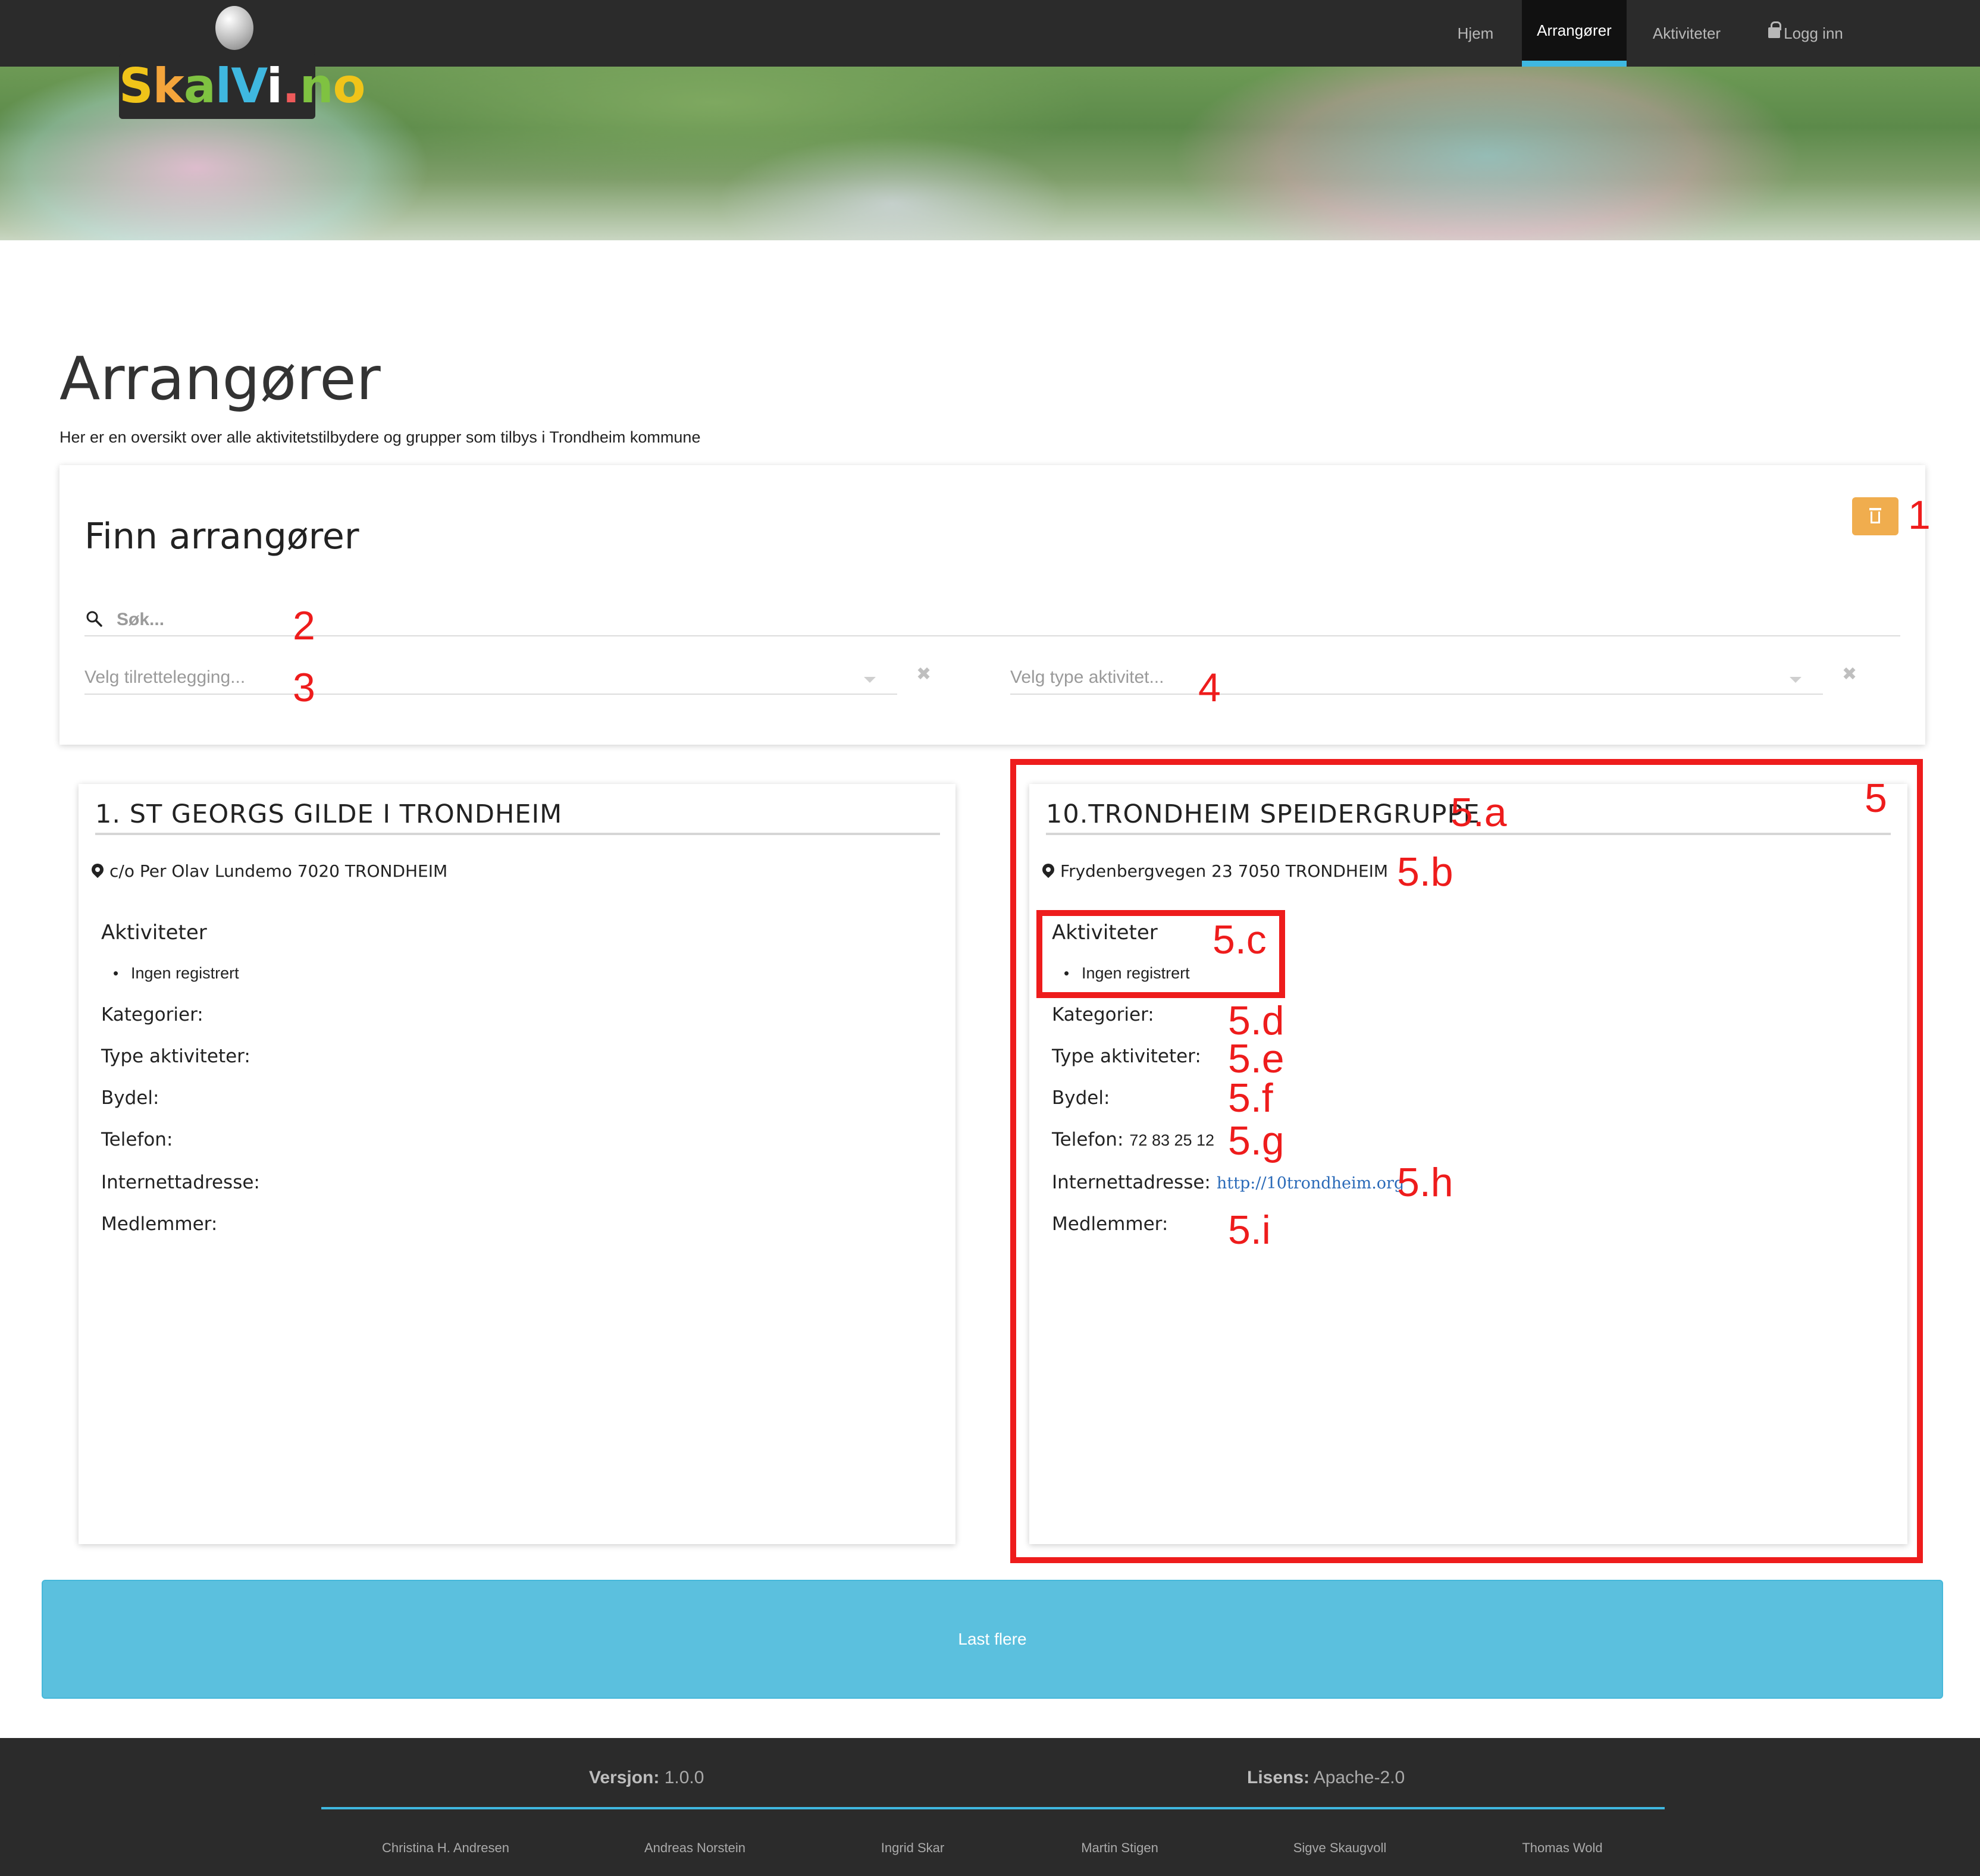 The image size is (1980, 1876). What do you see at coordinates (1278, 1777) in the screenshot?
I see `license-label: Lisens:` at bounding box center [1278, 1777].